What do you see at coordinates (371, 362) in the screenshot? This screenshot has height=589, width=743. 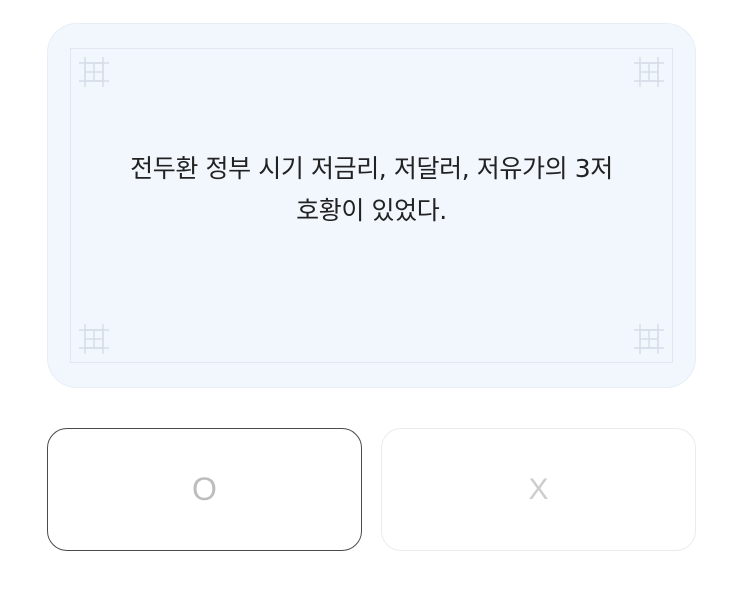 I see `card-frame-bottom` at bounding box center [371, 362].